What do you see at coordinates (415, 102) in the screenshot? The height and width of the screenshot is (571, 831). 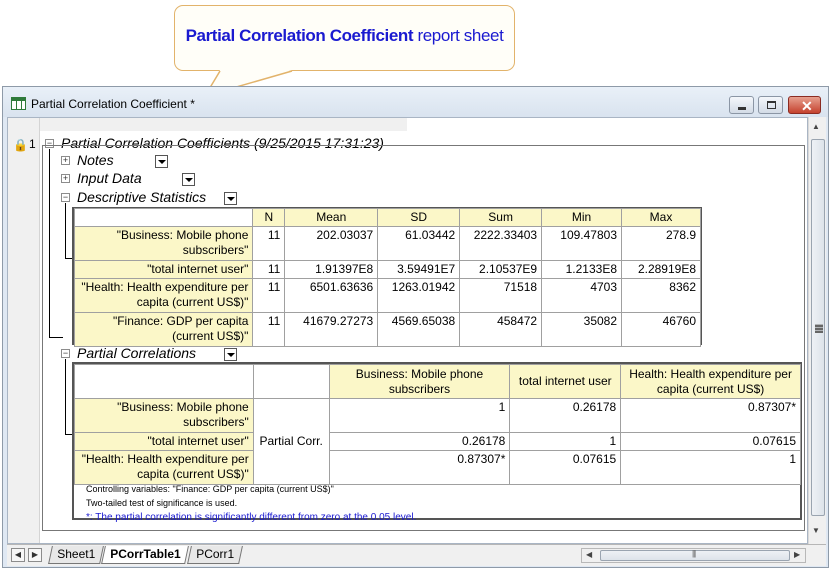 I see `window-titlebar: Partial Correlation Coefficient * ✕` at bounding box center [415, 102].